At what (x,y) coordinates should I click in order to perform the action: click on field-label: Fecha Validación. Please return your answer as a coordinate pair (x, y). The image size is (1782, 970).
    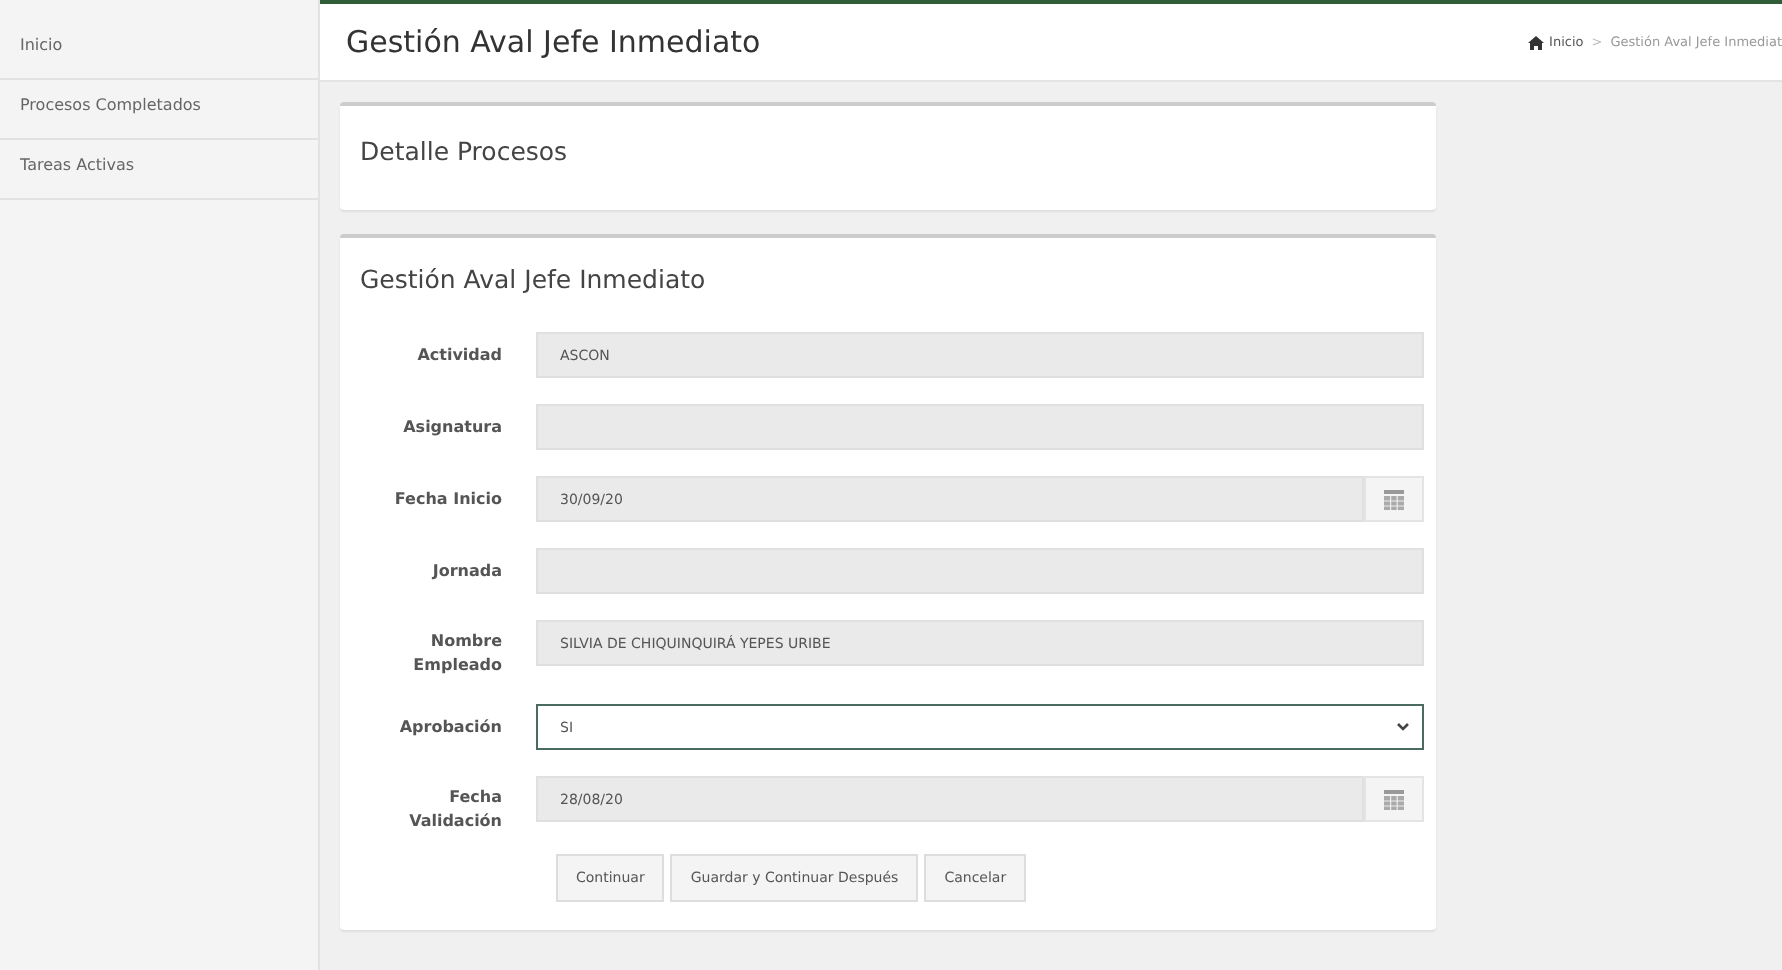
    Looking at the image, I should click on (455, 810).